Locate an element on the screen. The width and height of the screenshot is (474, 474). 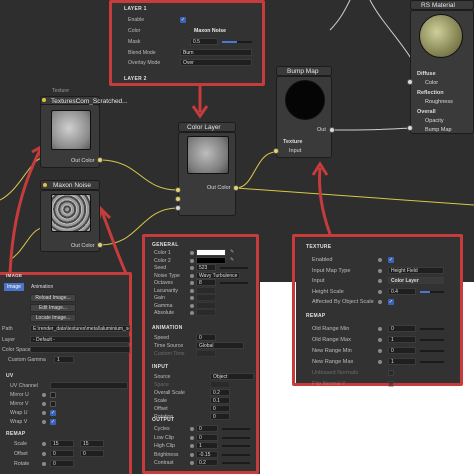
noise-row-field: 523 is located at coordinates (206, 267).